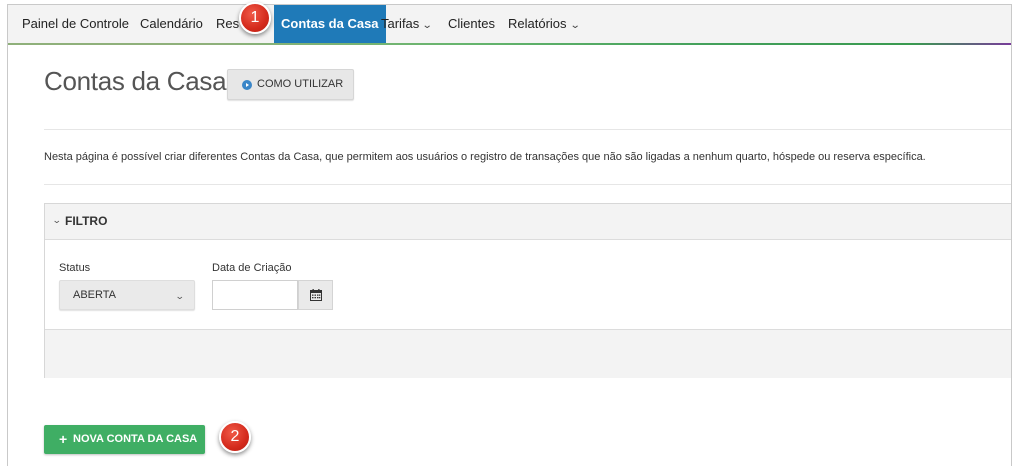 The width and height of the screenshot is (1019, 469). Describe the element at coordinates (247, 85) in the screenshot. I see `play-circle-icon` at that location.